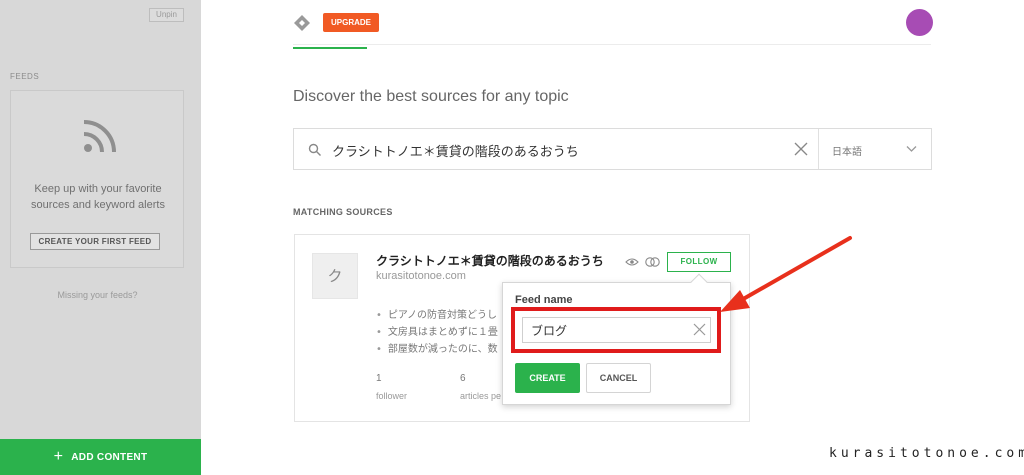 Image resolution: width=1024 pixels, height=475 pixels. Describe the element at coordinates (330, 48) in the screenshot. I see `active-tab-indicator` at that location.